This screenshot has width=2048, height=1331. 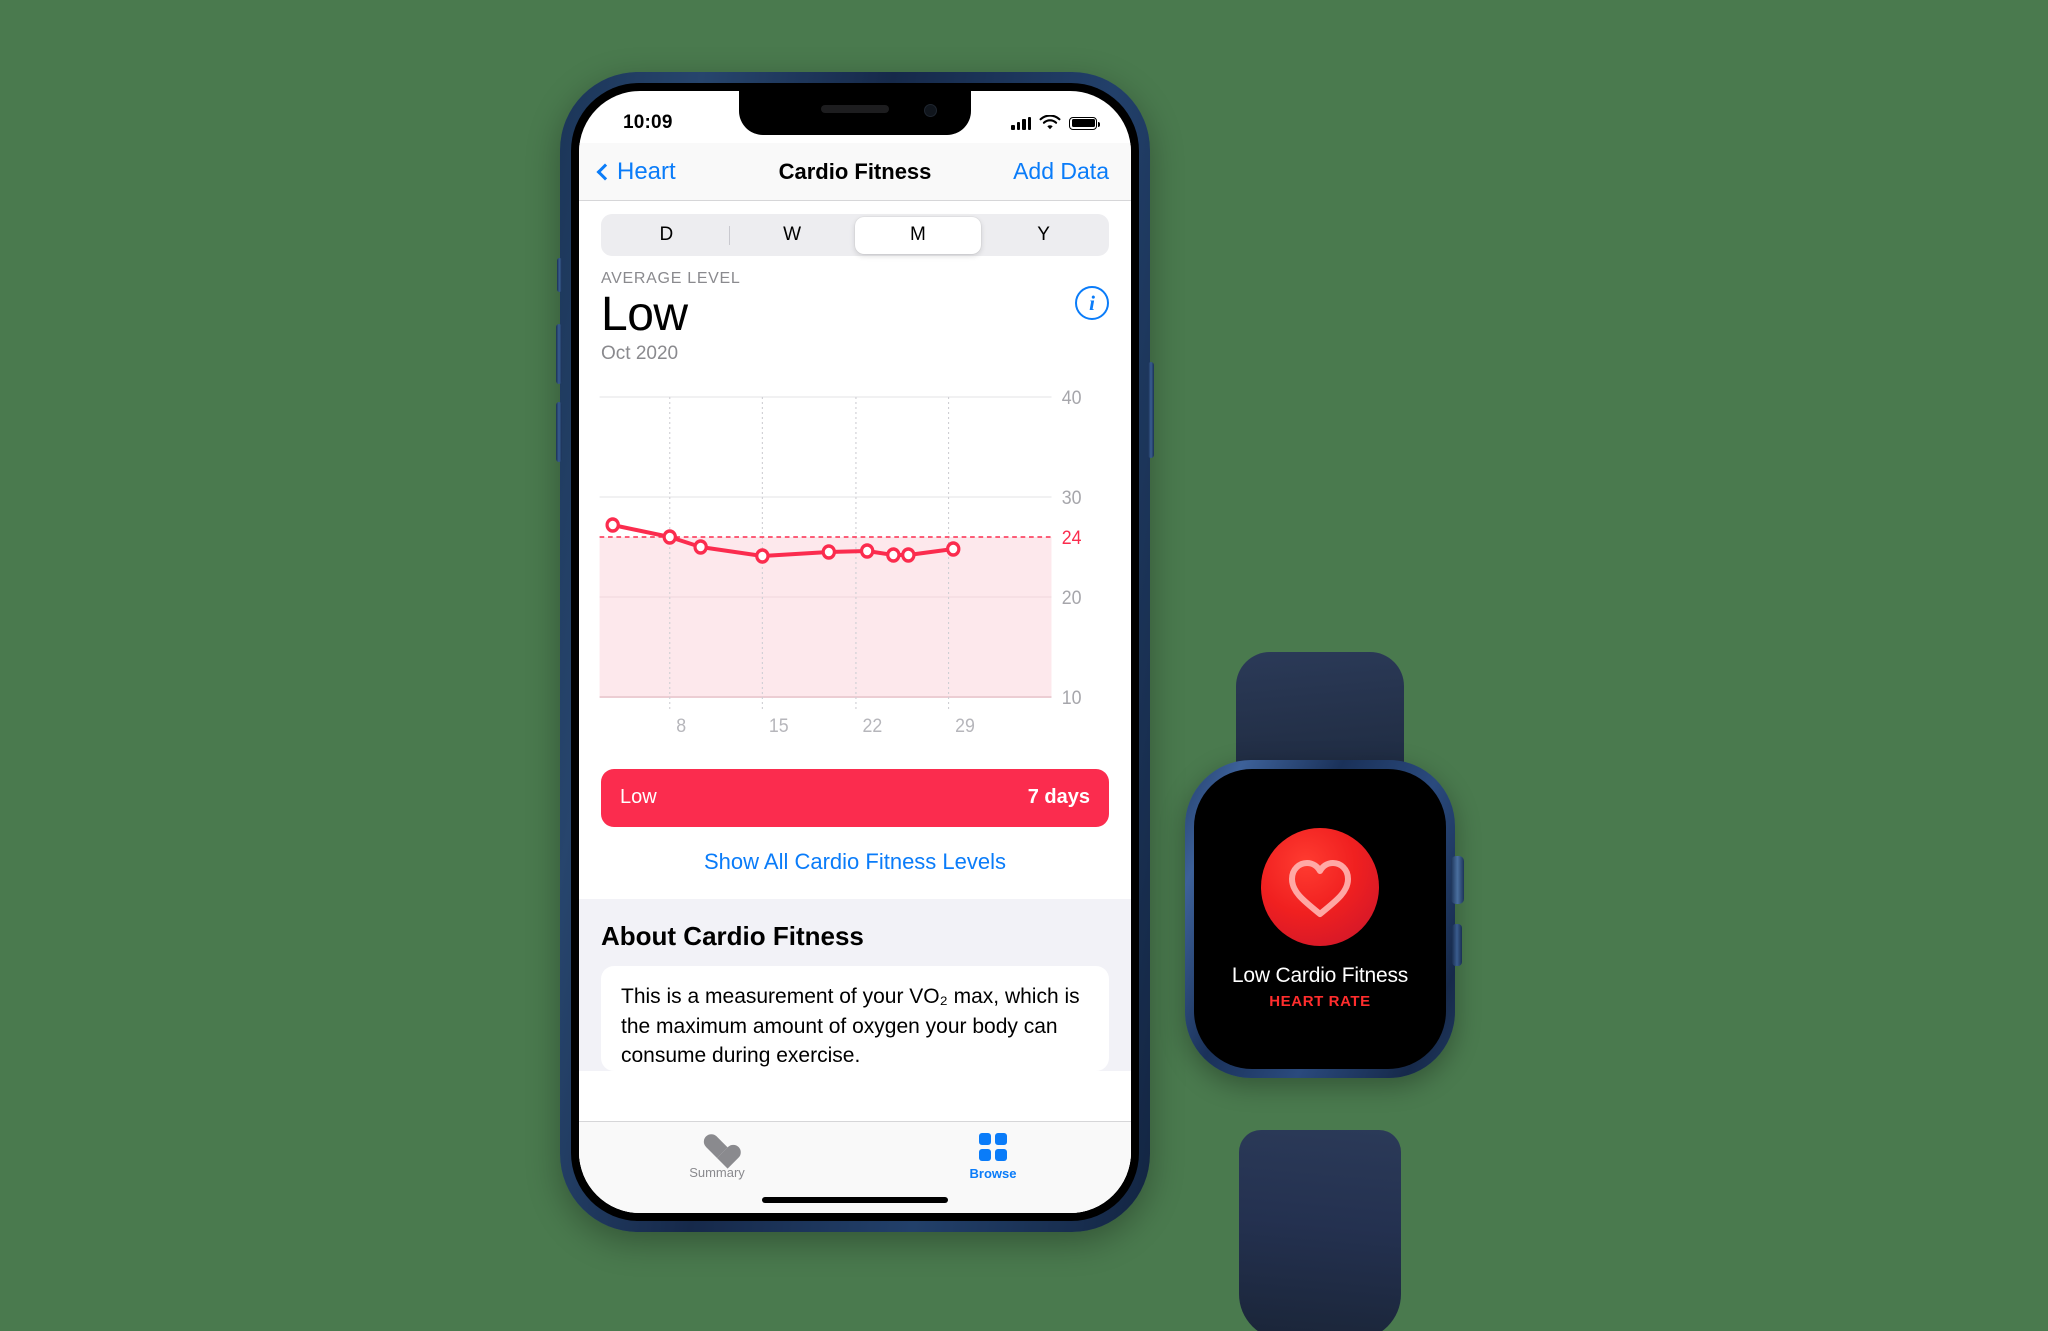 I want to click on ytick-40: 40, so click(x=1072, y=397).